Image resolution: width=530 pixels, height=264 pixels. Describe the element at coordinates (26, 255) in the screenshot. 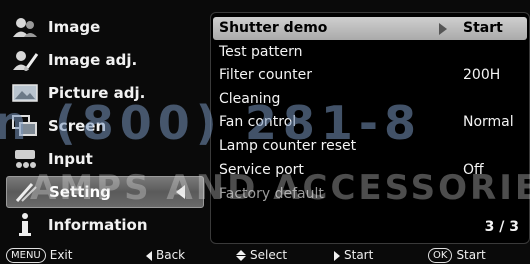

I see `menu-key-icon: MENU` at that location.